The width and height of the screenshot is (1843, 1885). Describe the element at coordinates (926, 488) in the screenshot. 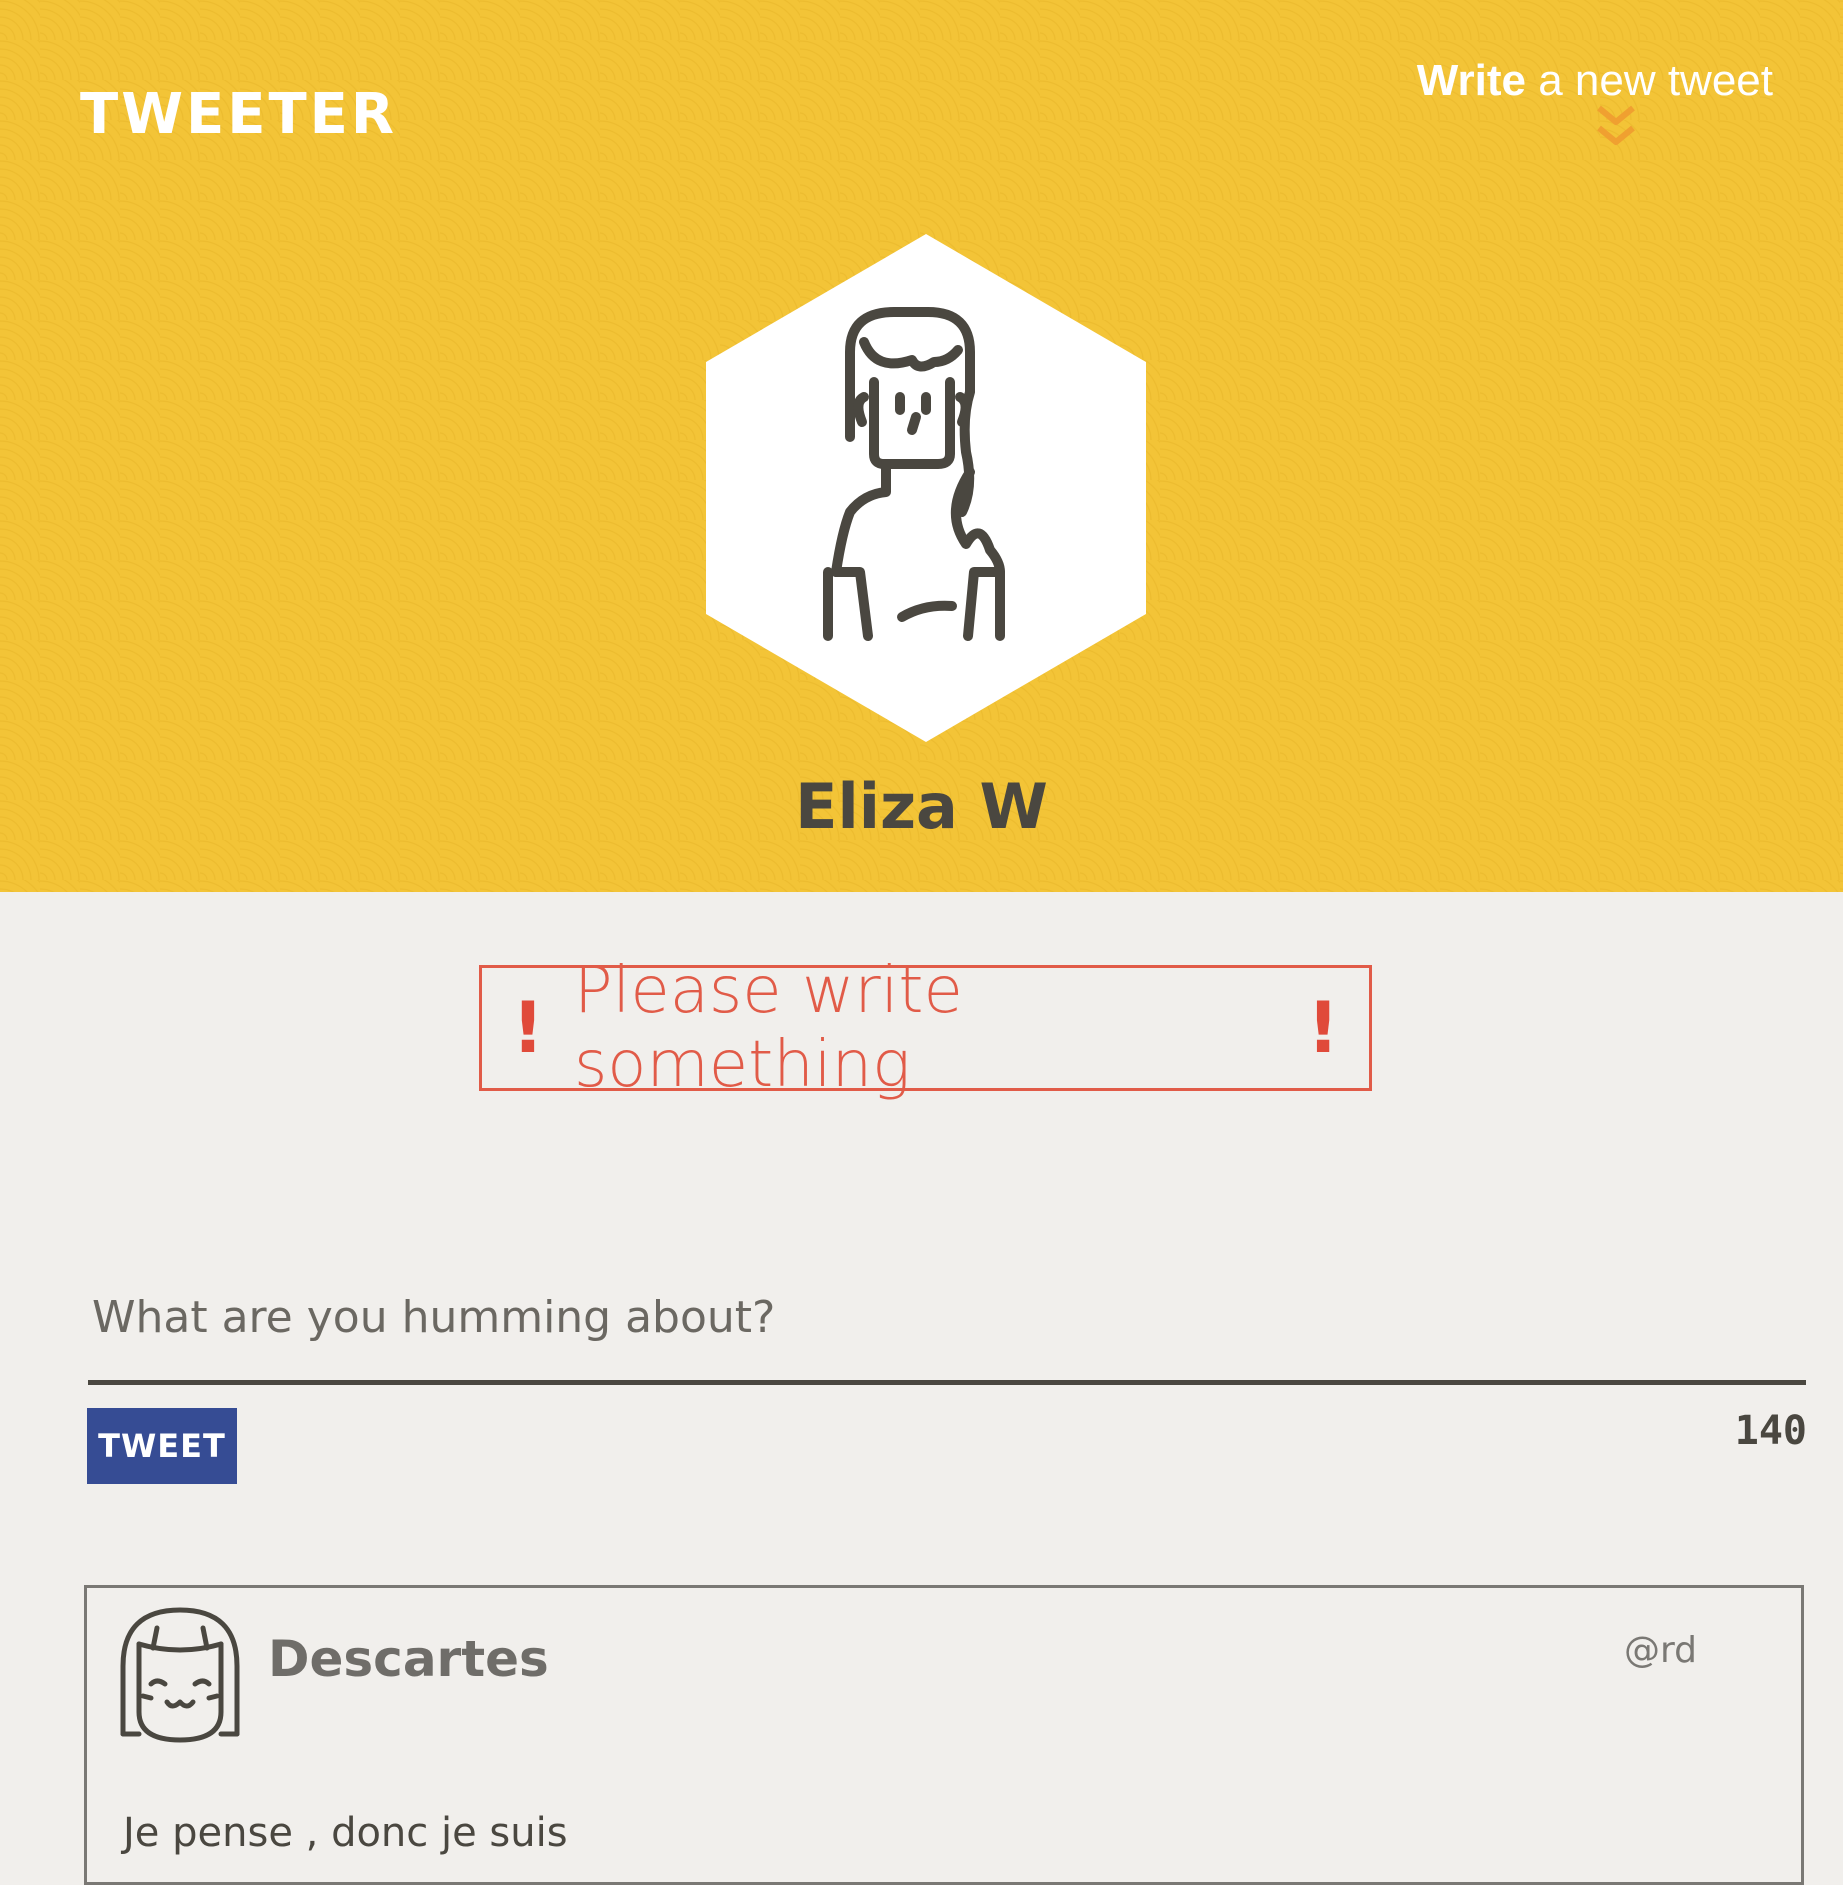

I see `profile-avatar` at that location.